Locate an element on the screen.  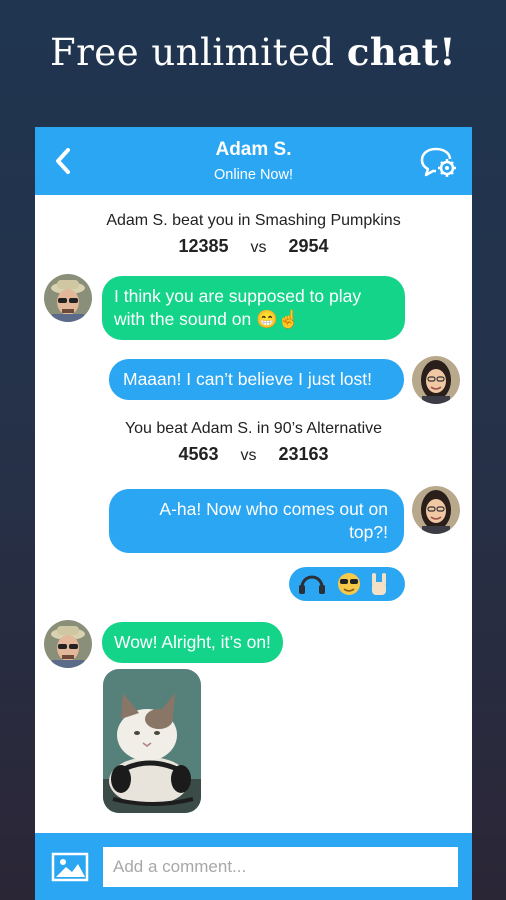
contact-name: Adam S. is located at coordinates (253, 149).